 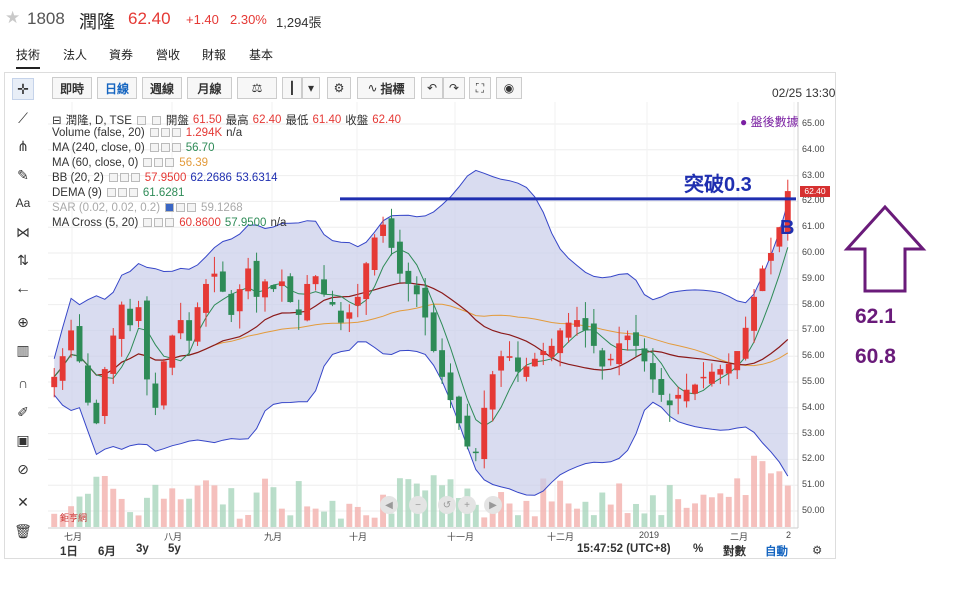 What do you see at coordinates (734, 551) in the screenshot?
I see `log-toggle: 對數` at bounding box center [734, 551].